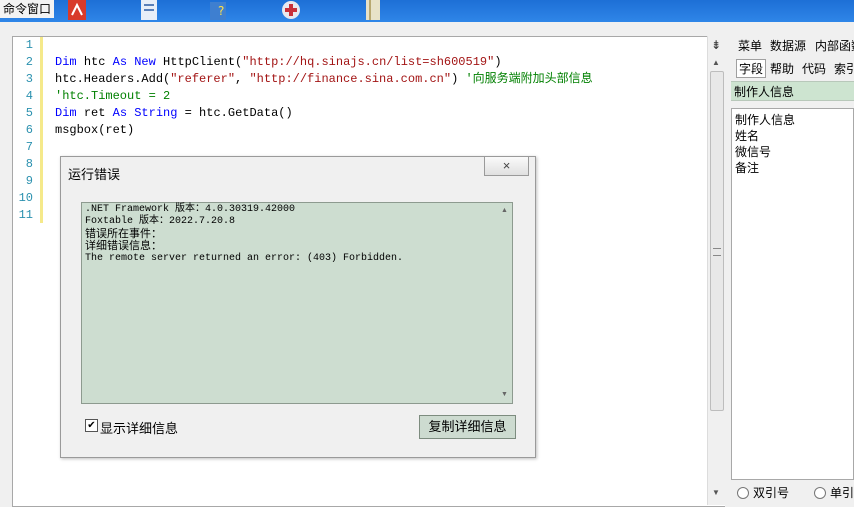 This screenshot has height=507, width=854. What do you see at coordinates (368, 62) in the screenshot?
I see `code-token: "http://hq.sinajs.cn/list=sh600519"` at bounding box center [368, 62].